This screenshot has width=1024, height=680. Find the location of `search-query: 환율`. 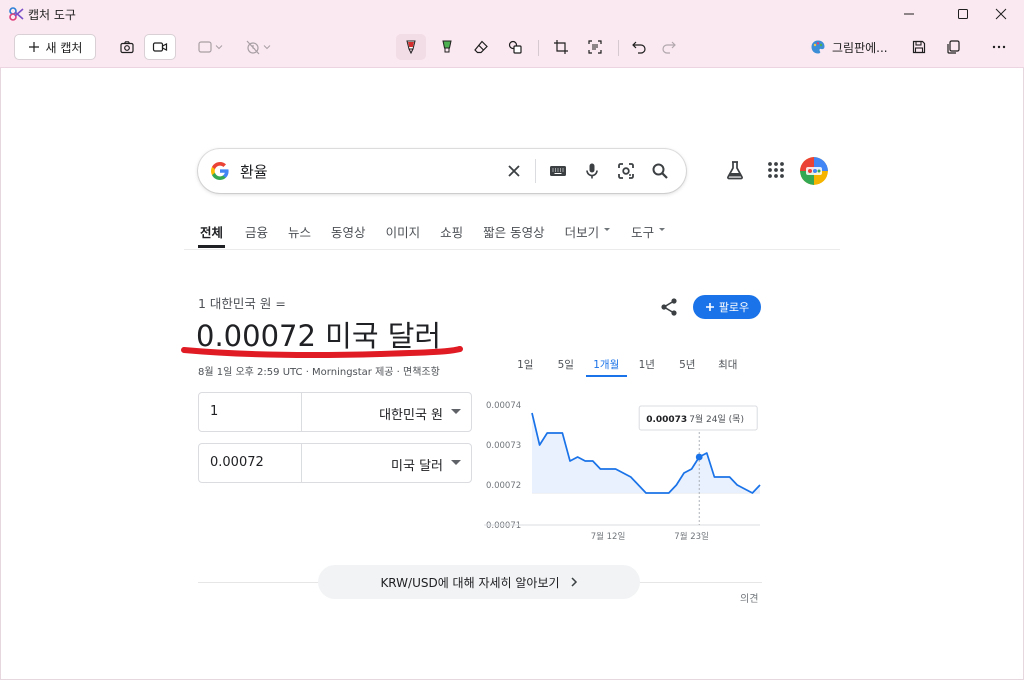

search-query: 환율 is located at coordinates (254, 171).